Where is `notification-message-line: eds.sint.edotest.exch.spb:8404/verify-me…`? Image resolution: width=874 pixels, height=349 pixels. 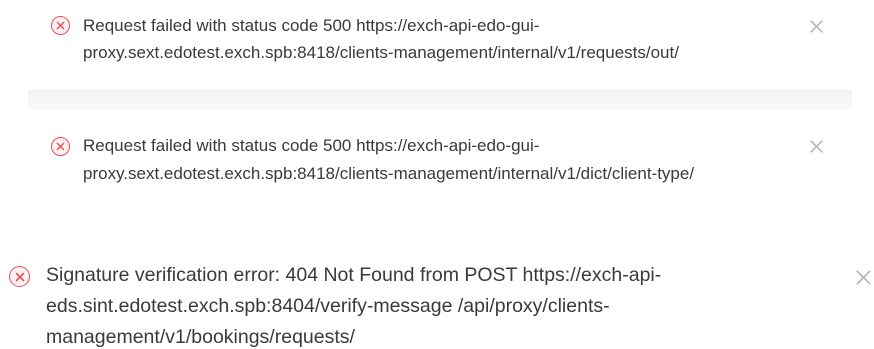
notification-message-line: eds.sint.edotest.exch.spb:8404/verify-me… is located at coordinates (328, 306).